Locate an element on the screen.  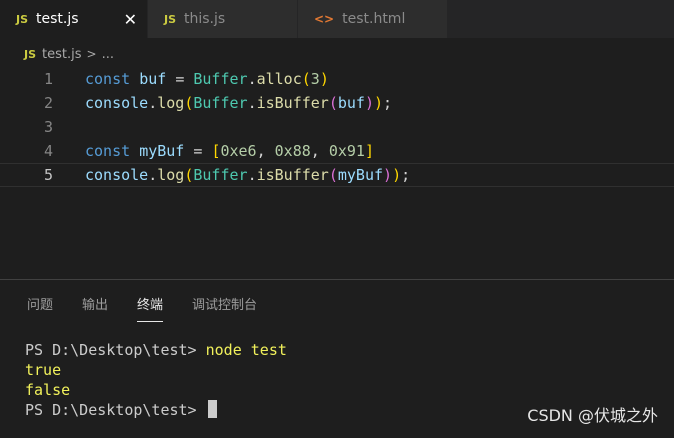
code-text: console.log(Buffer.isBuffer(buf)); is located at coordinates (238, 103).